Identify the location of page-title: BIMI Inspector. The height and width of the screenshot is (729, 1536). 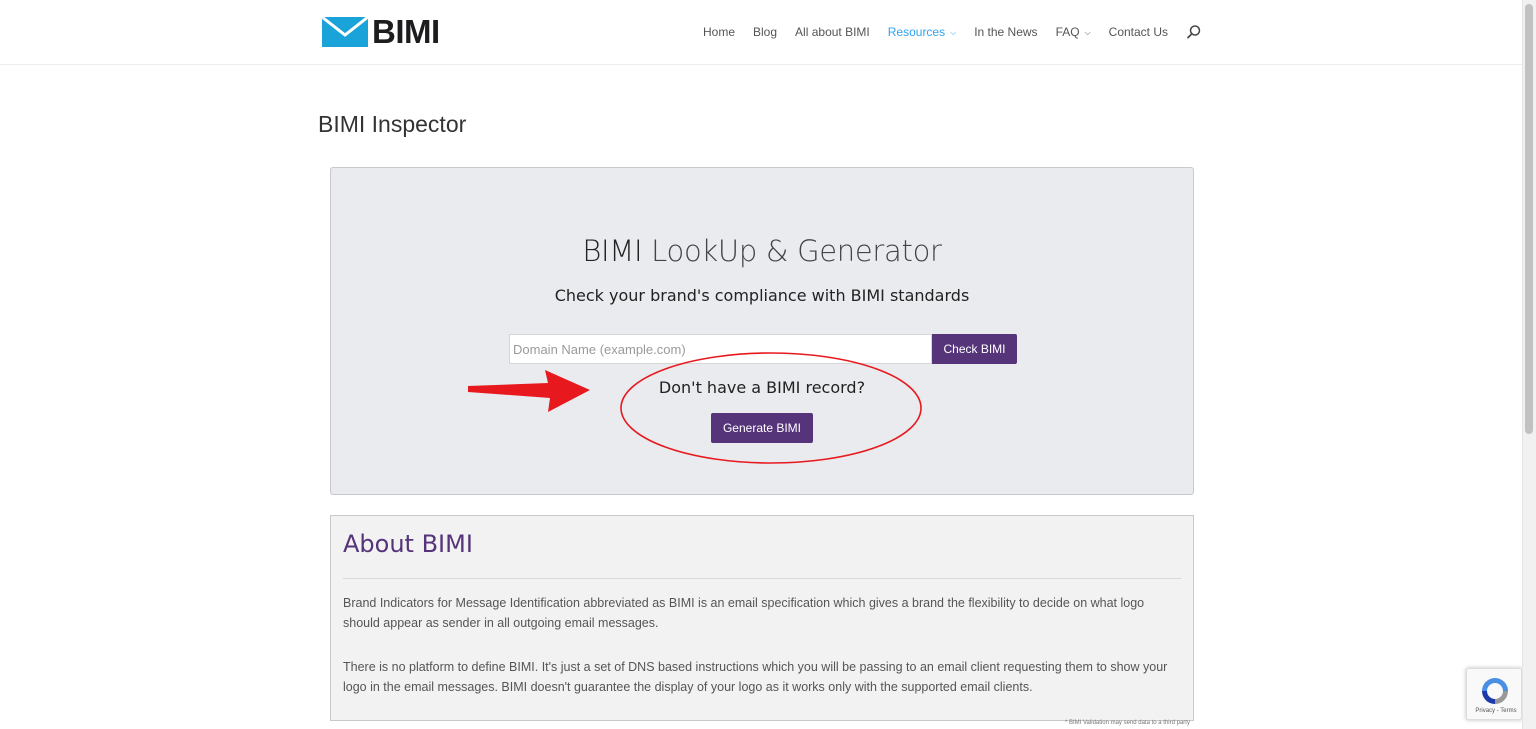
(392, 124).